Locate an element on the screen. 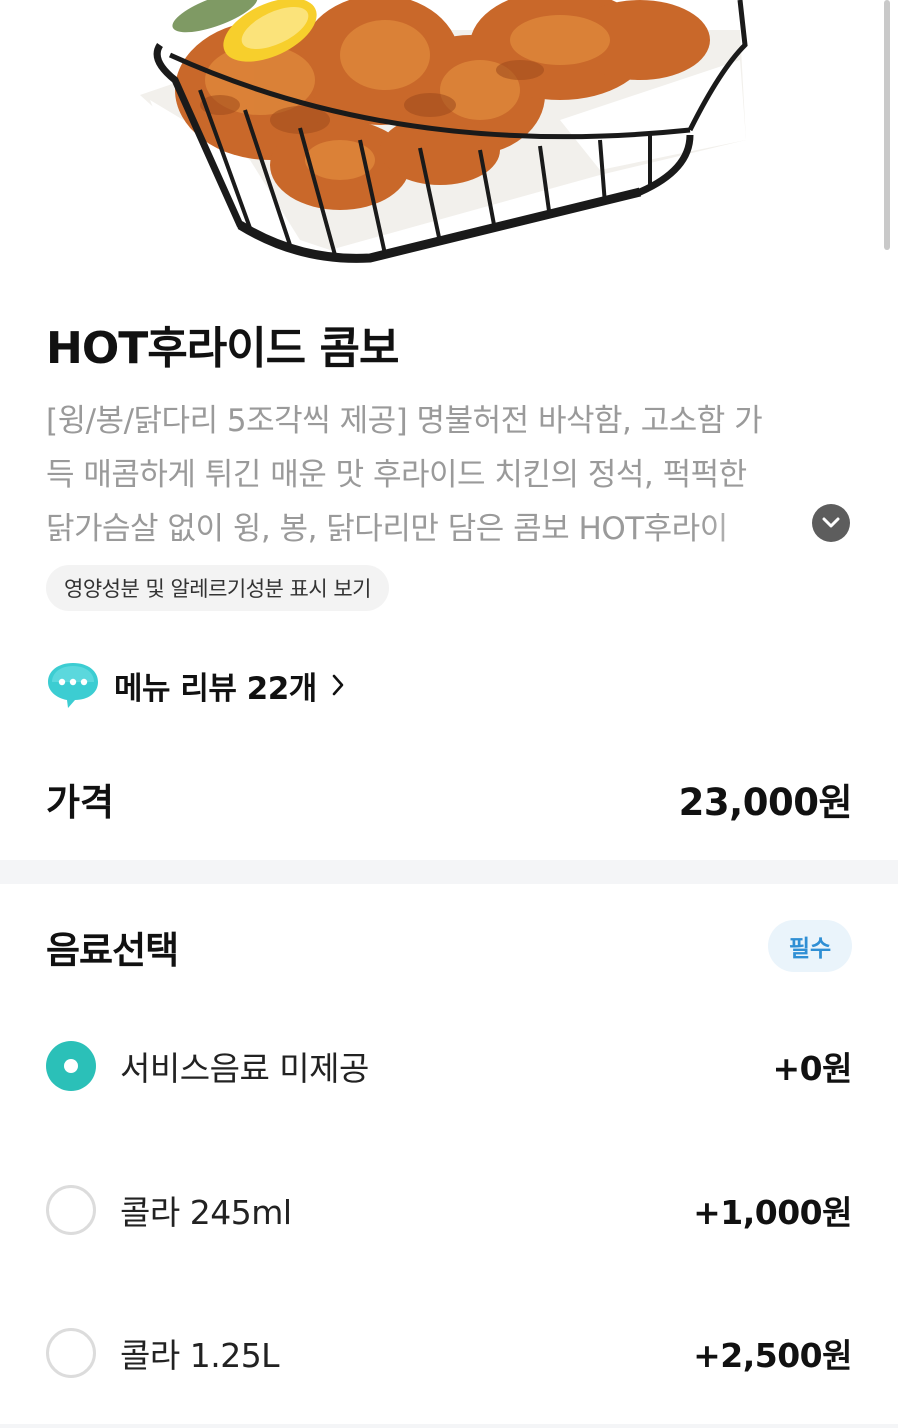  option-price: +1,000원 is located at coordinates (772, 1212).